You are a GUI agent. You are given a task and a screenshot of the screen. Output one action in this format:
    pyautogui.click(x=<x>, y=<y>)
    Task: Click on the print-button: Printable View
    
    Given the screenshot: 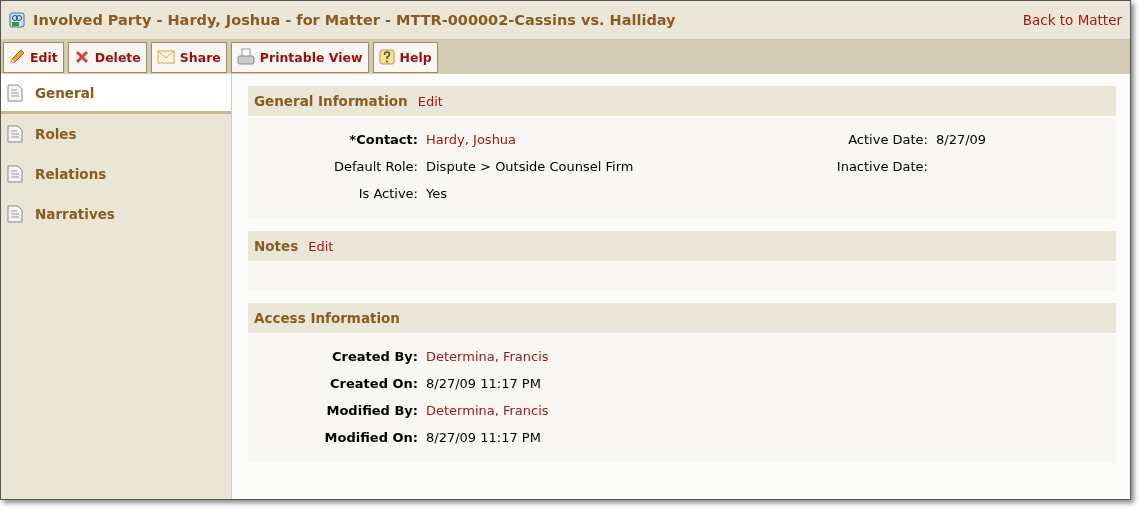 What is the action you would take?
    pyautogui.click(x=299, y=57)
    